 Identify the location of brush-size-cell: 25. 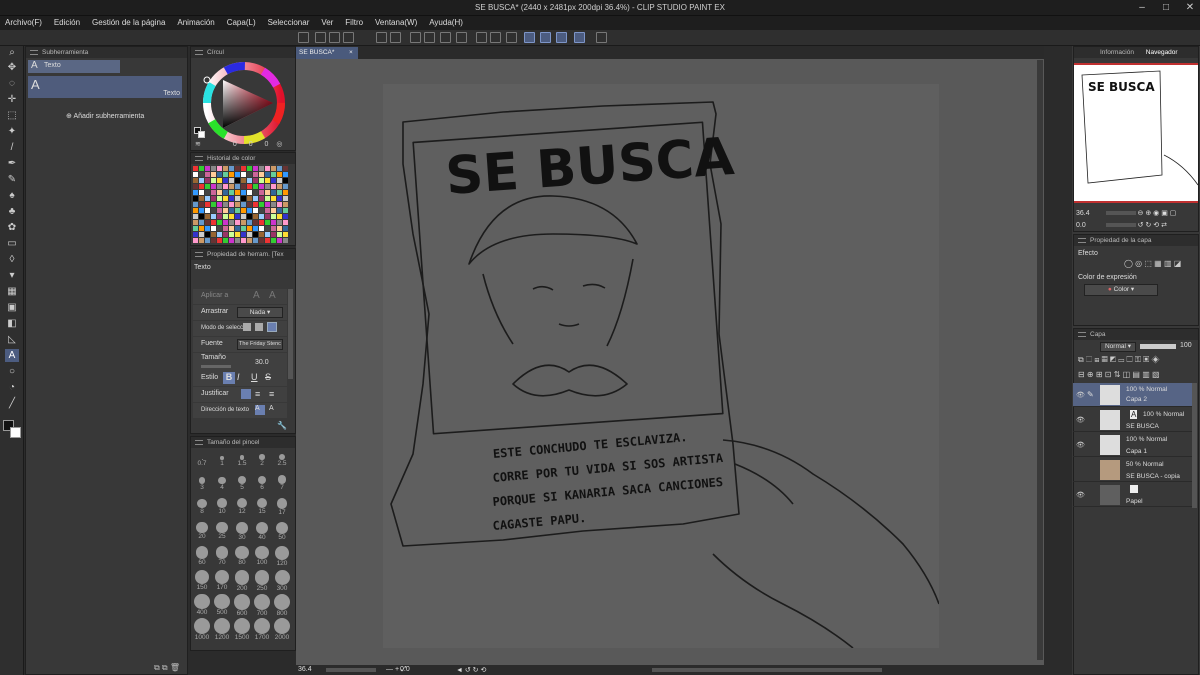
(222, 533).